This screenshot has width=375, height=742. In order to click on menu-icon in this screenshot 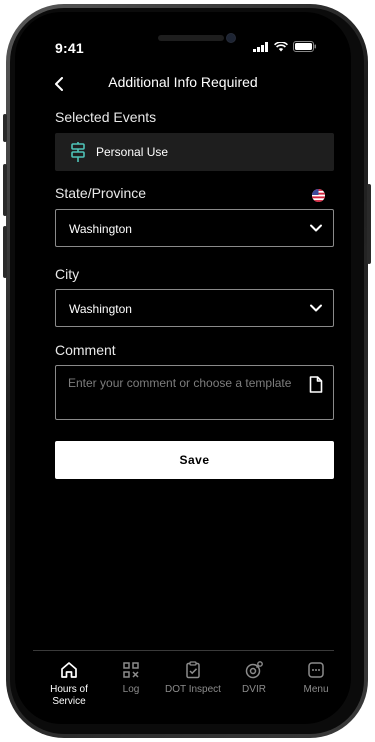, I will do `click(316, 670)`.